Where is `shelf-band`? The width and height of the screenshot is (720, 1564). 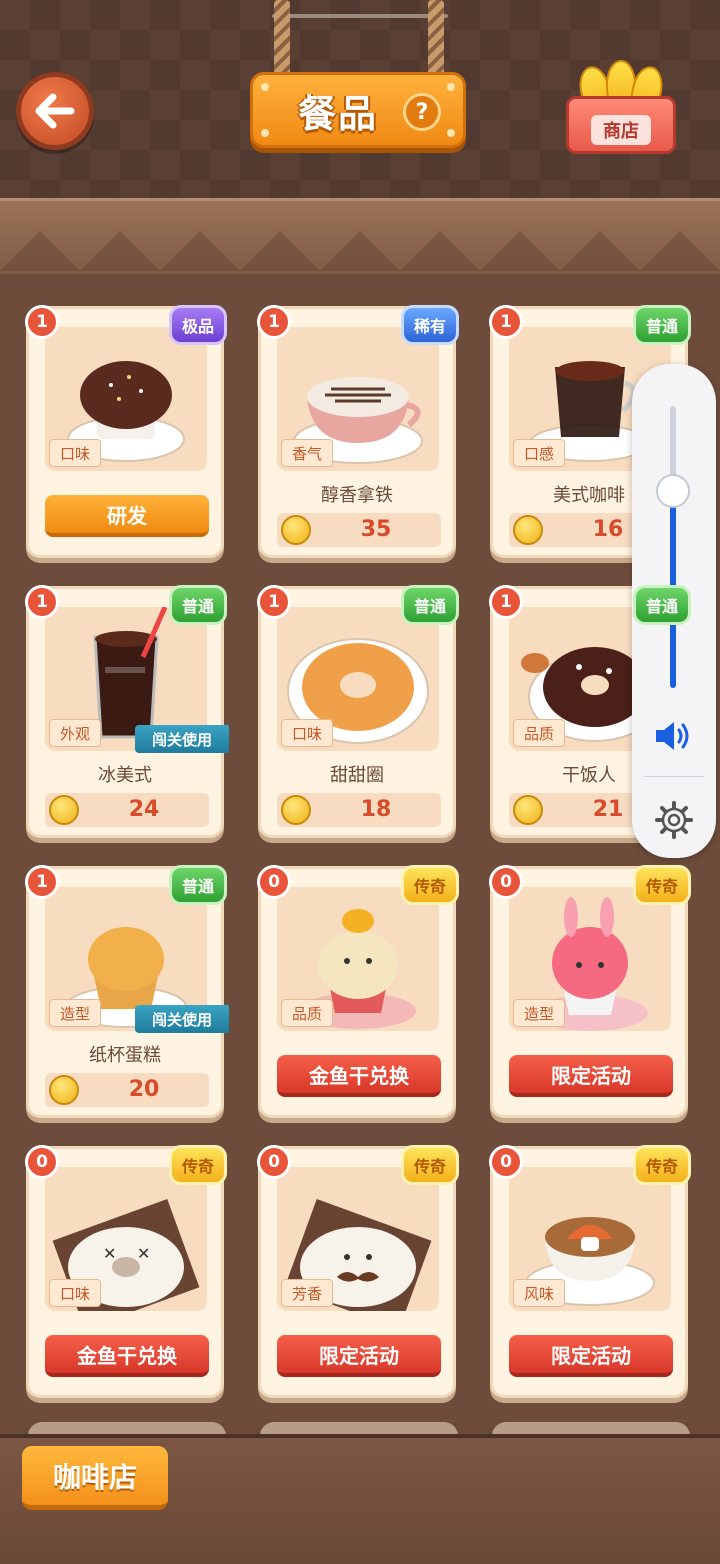
shelf-band is located at coordinates (360, 239).